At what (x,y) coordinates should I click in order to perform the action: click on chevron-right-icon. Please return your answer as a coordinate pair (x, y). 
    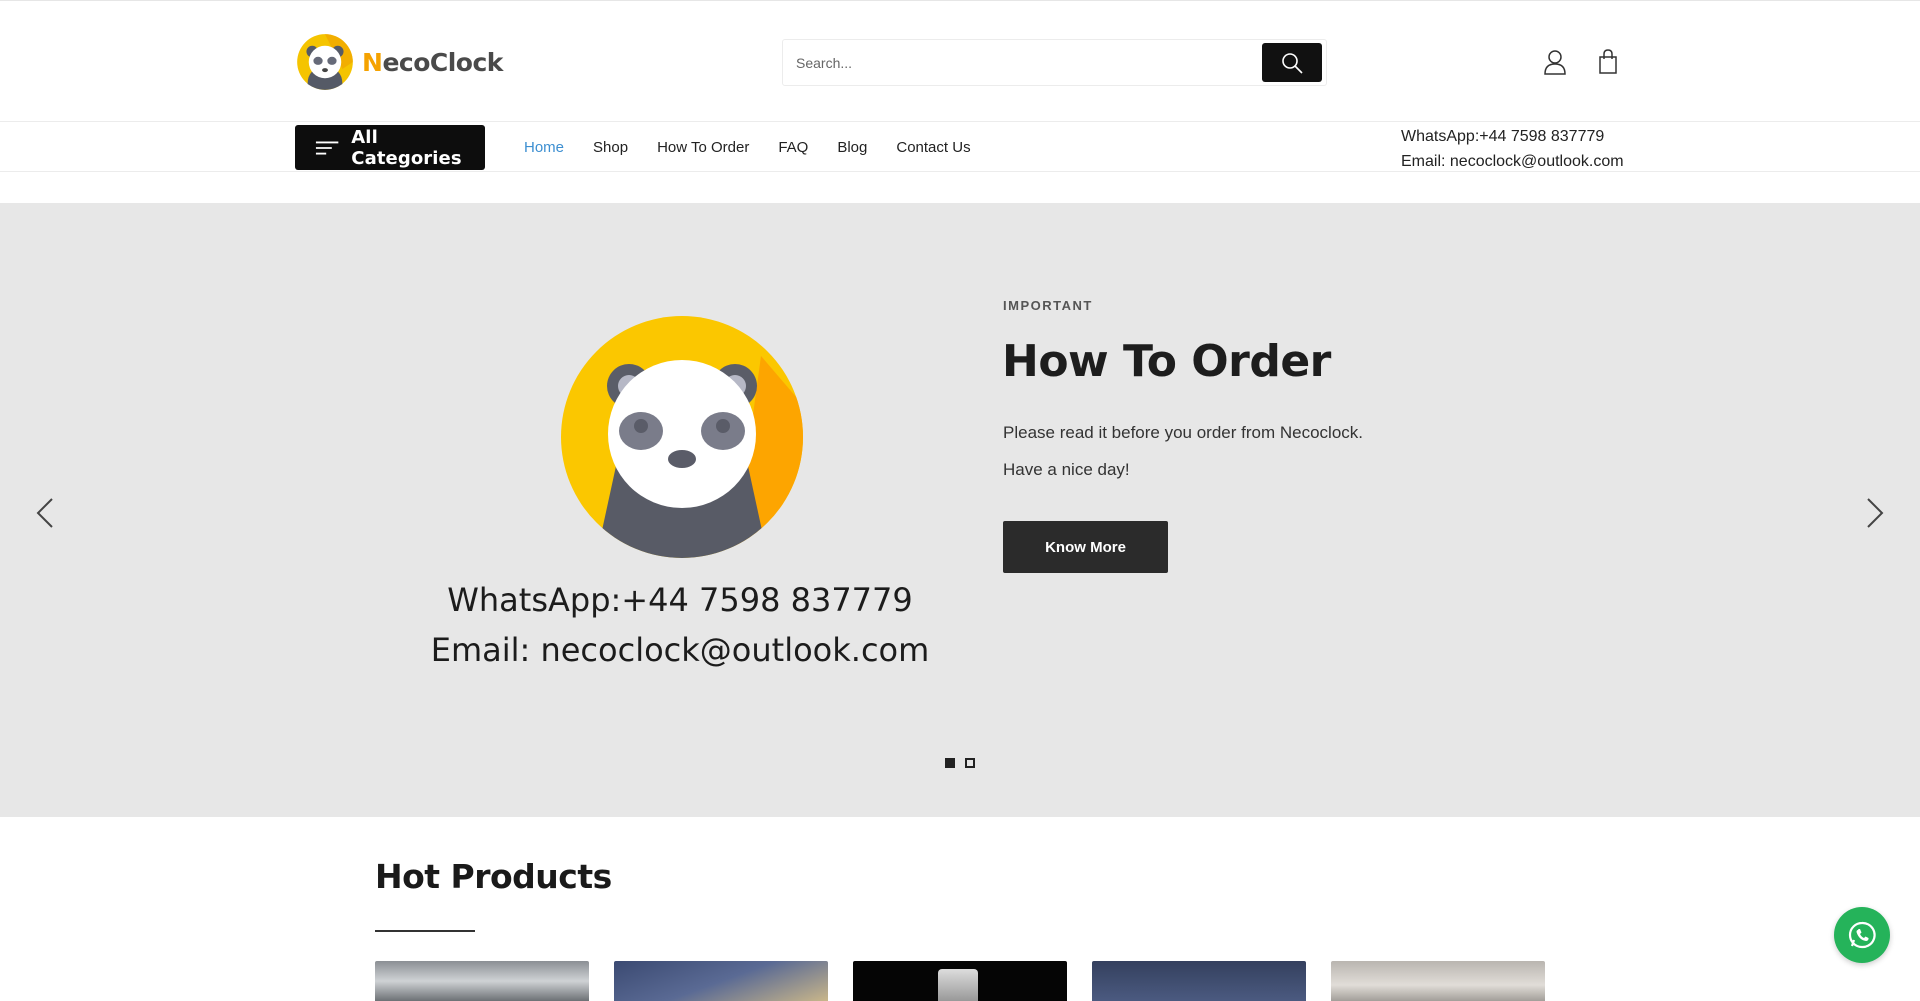
    Looking at the image, I should click on (1875, 513).